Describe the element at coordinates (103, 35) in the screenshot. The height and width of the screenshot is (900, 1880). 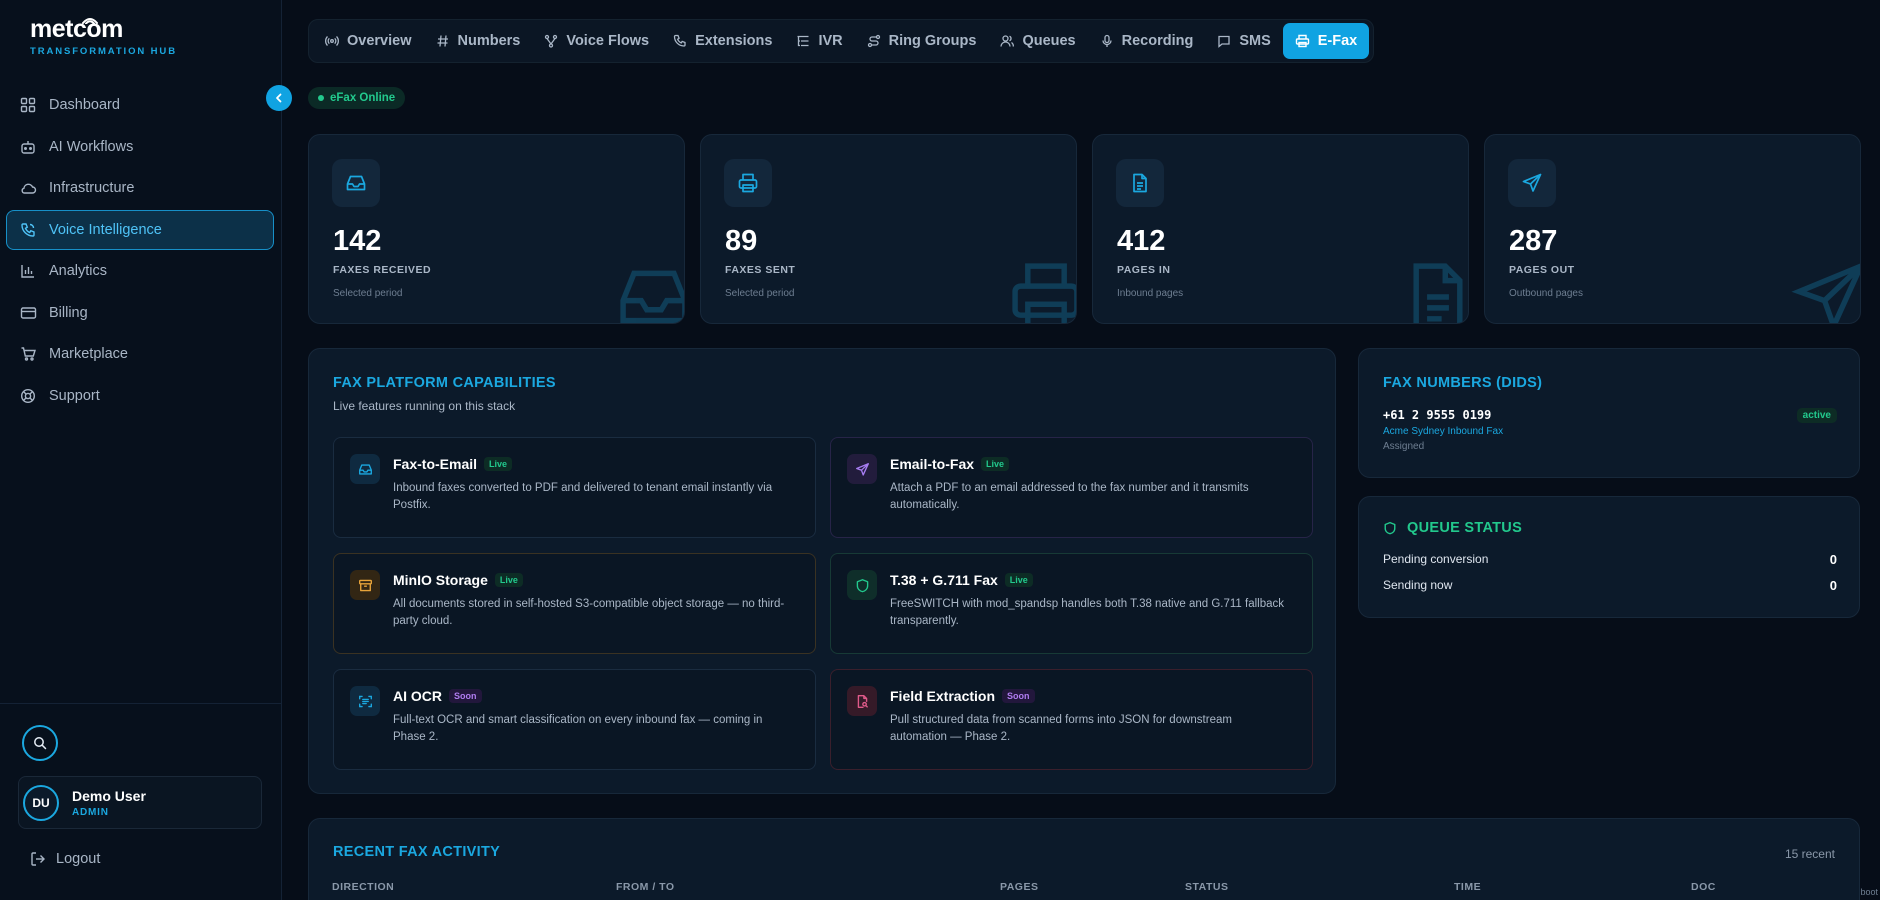
I see `brand-logo: metcom TRANSFORMATION HUB` at that location.